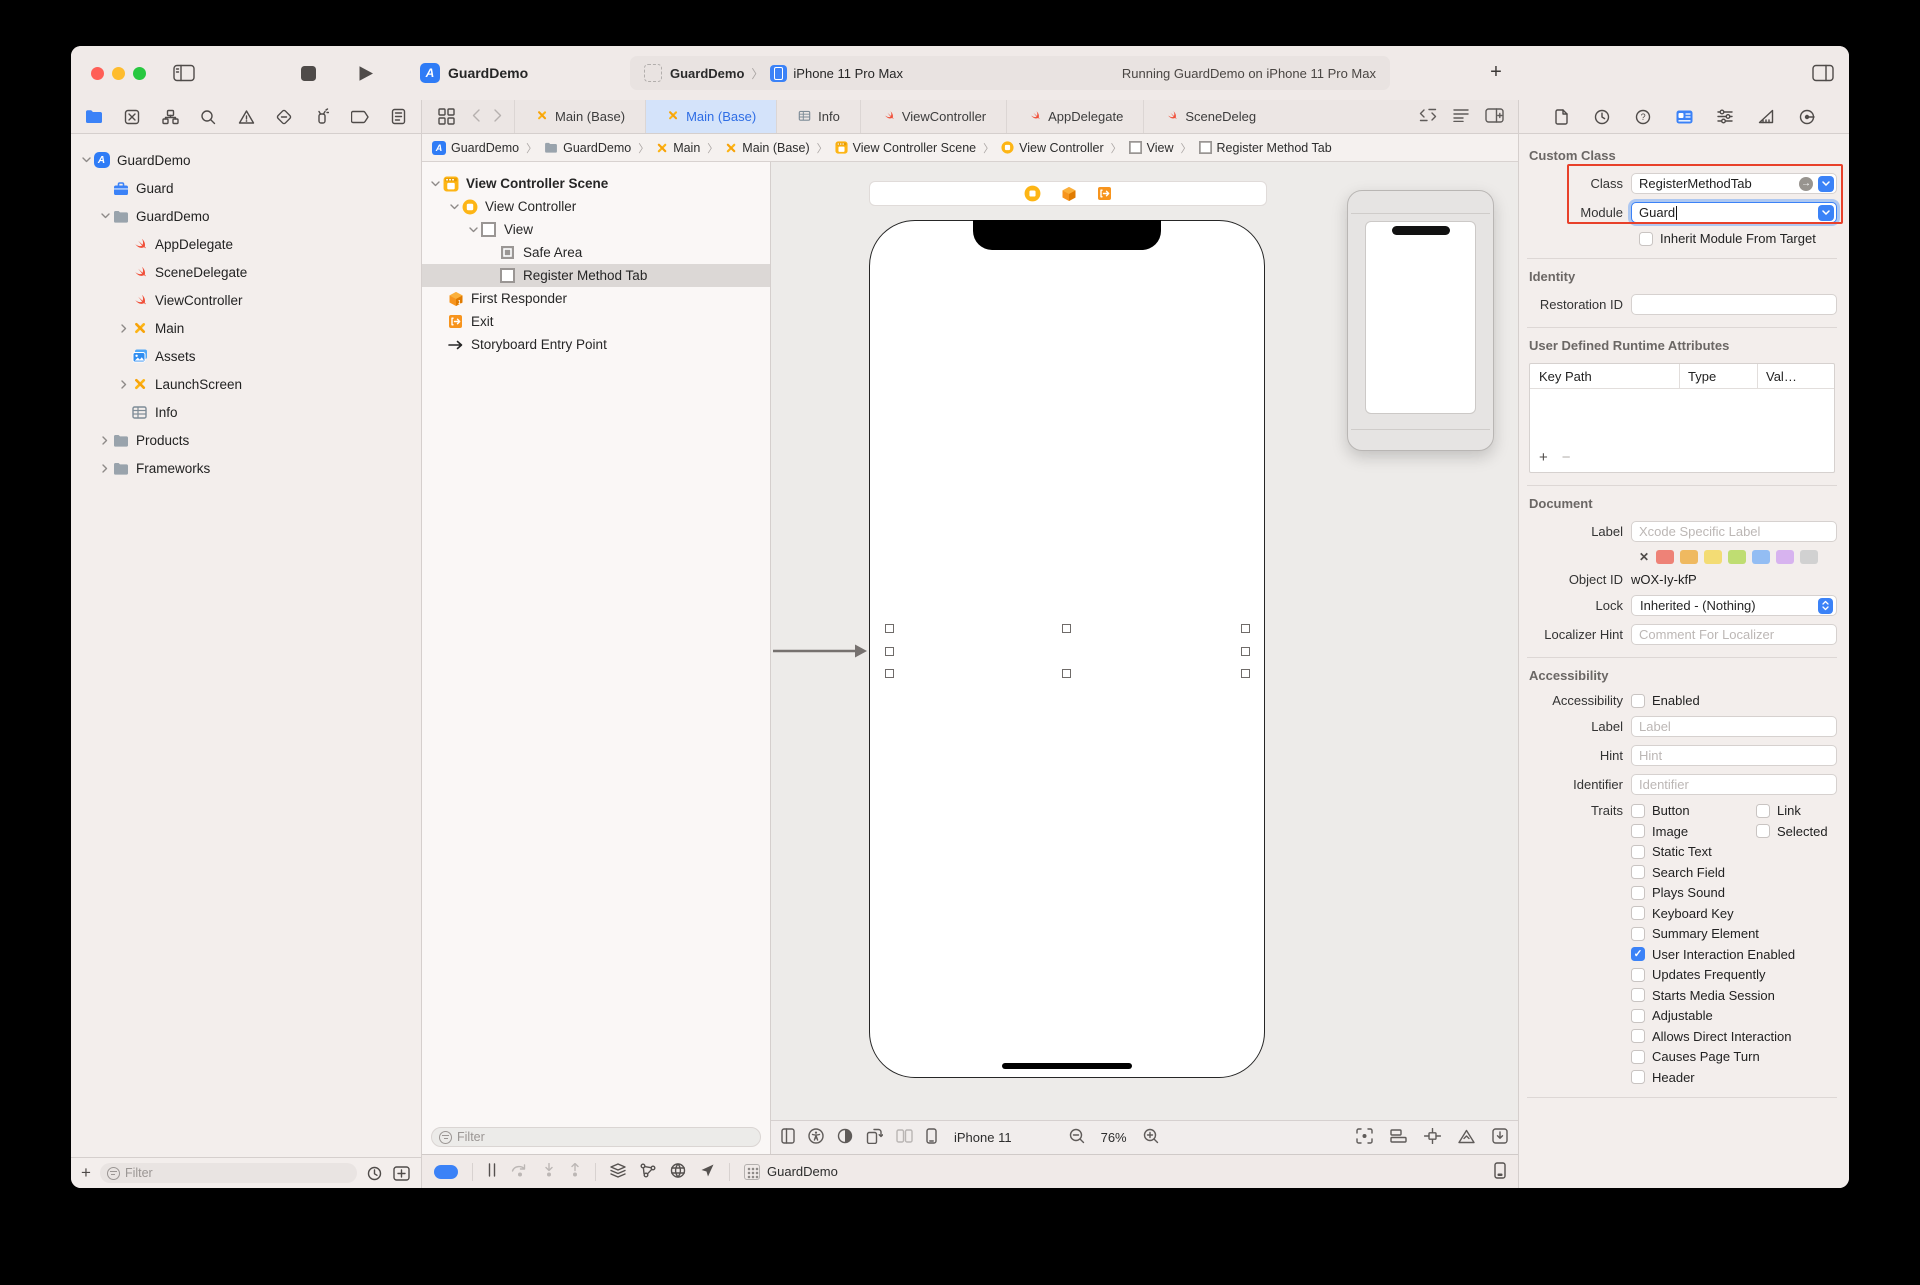  I want to click on selection-handle-bottom-left, so click(889, 673).